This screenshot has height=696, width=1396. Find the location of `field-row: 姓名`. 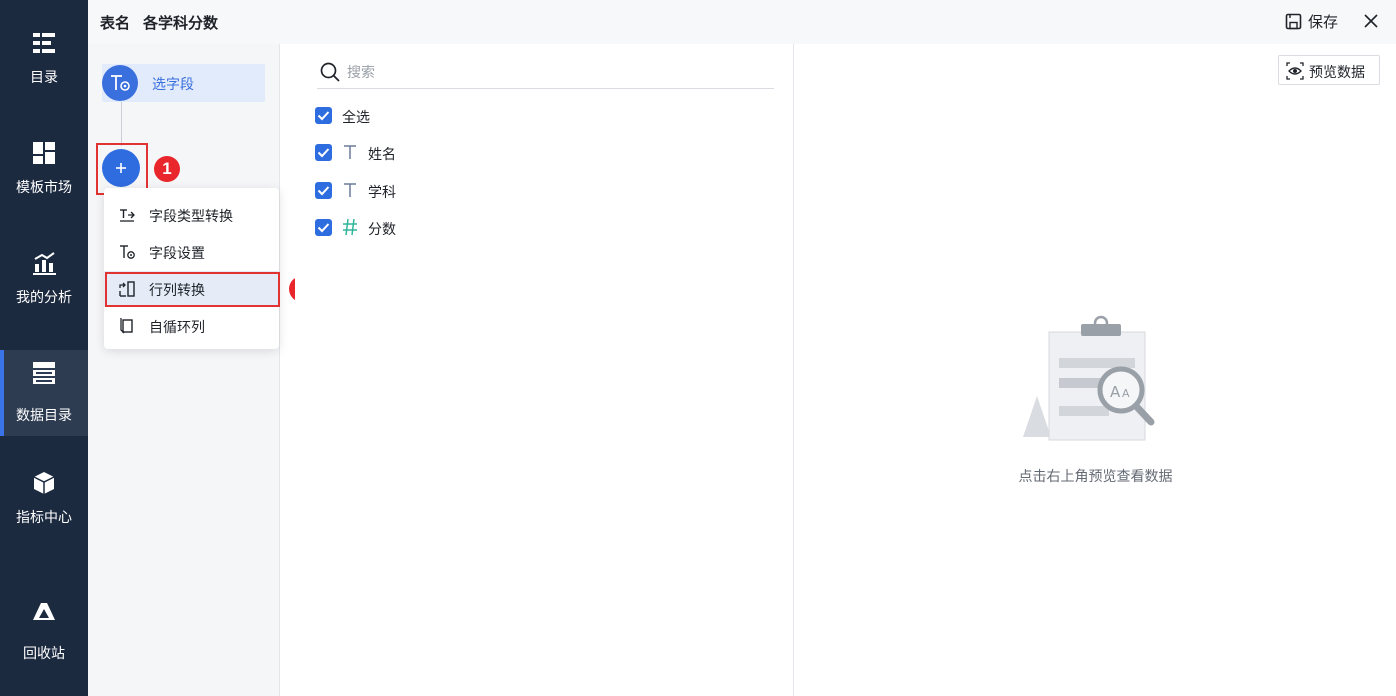

field-row: 姓名 is located at coordinates (465, 153).